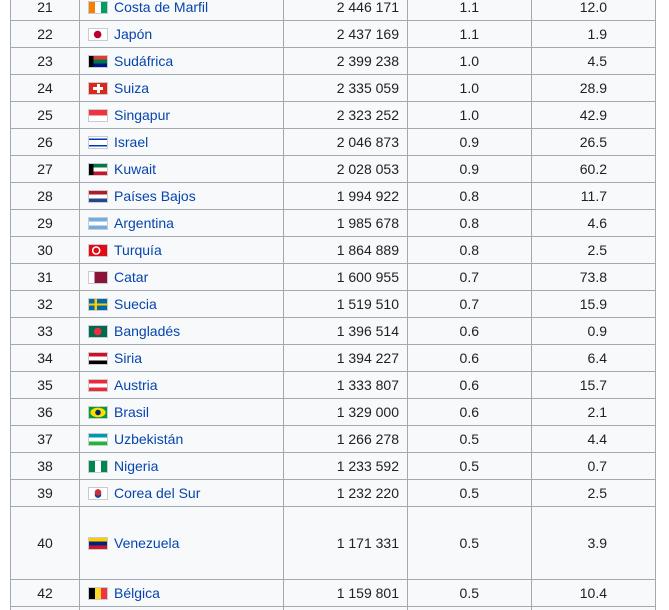 The width and height of the screenshot is (669, 610). Describe the element at coordinates (593, 608) in the screenshot. I see `growth-cell` at that location.